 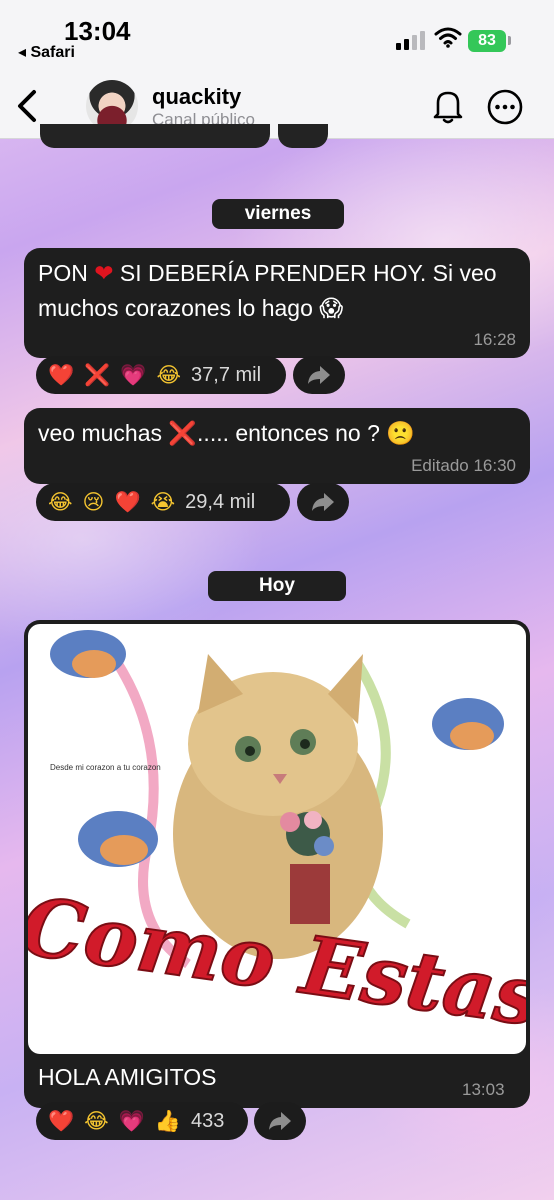 What do you see at coordinates (278, 214) in the screenshot?
I see `date-separator-viernes: viernes` at bounding box center [278, 214].